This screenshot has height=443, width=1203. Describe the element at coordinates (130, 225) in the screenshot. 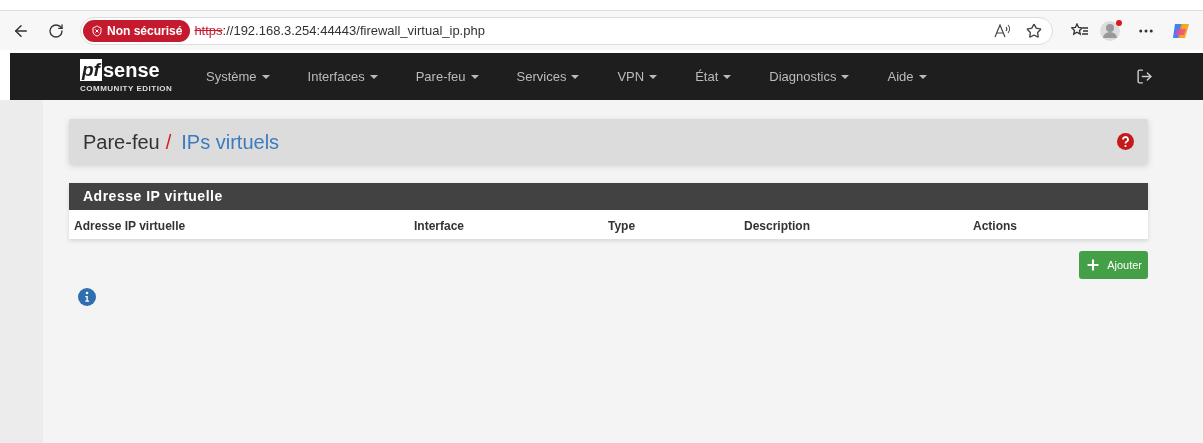

I see `column-header: Adresse IP virtuelle` at that location.